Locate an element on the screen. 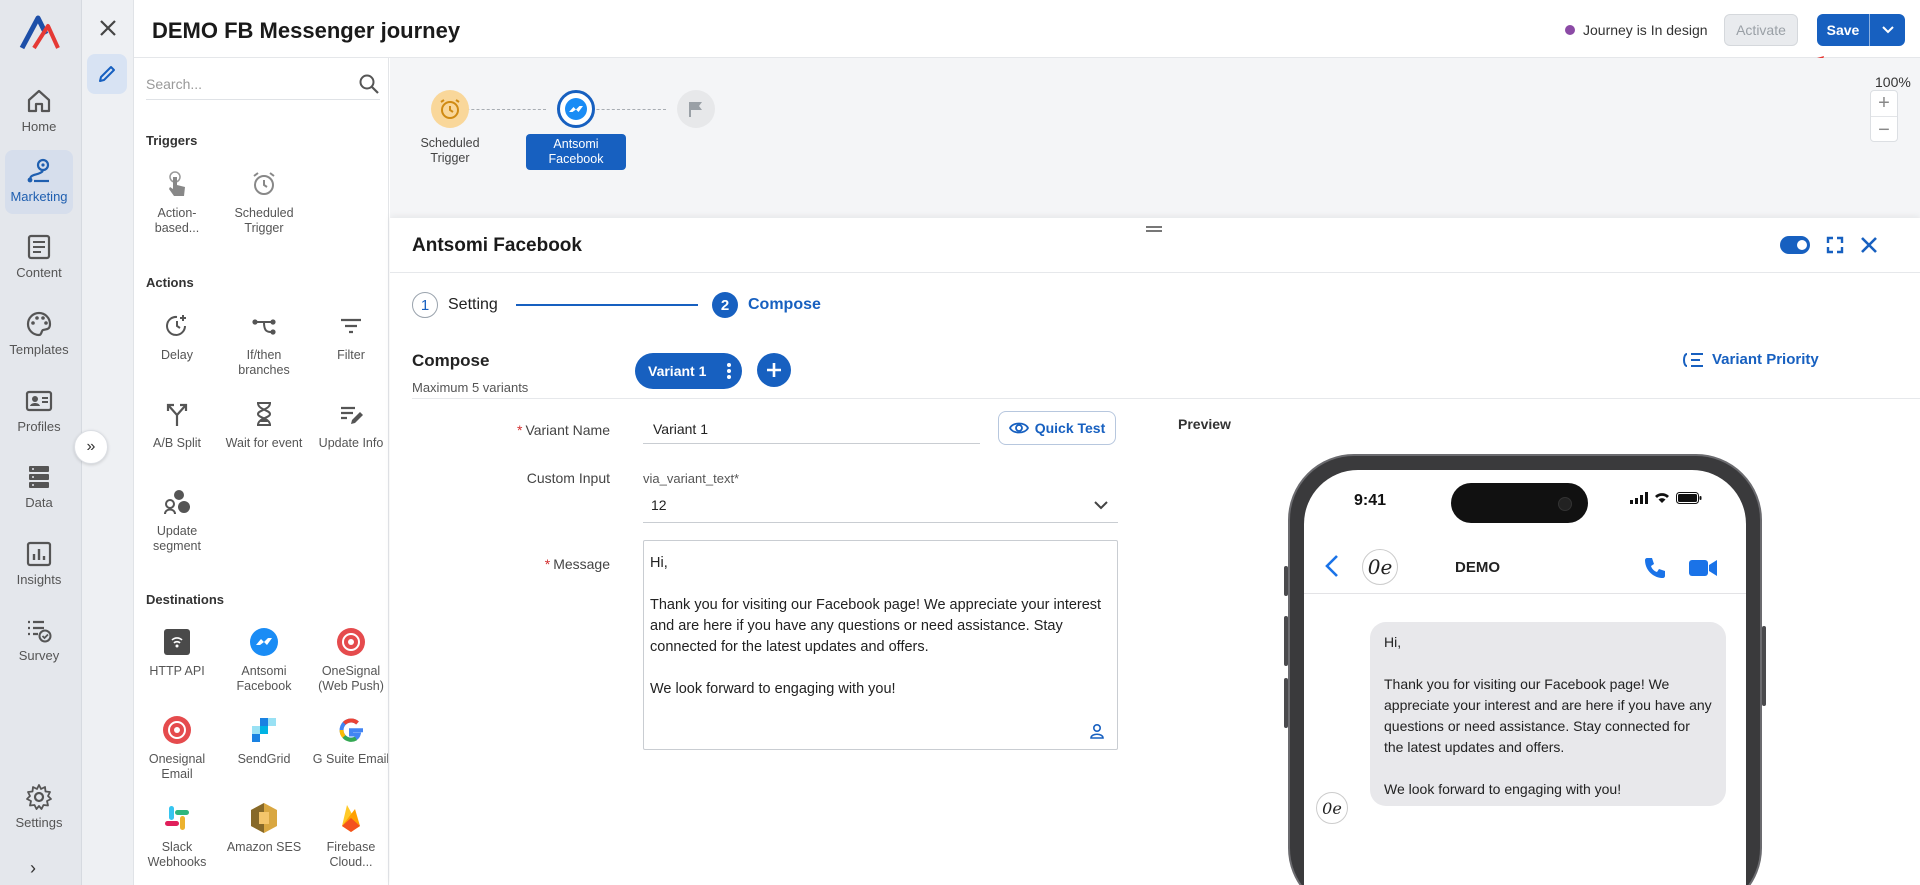 Image resolution: width=1920 pixels, height=885 pixels. marketing-icon is located at coordinates (38, 170).